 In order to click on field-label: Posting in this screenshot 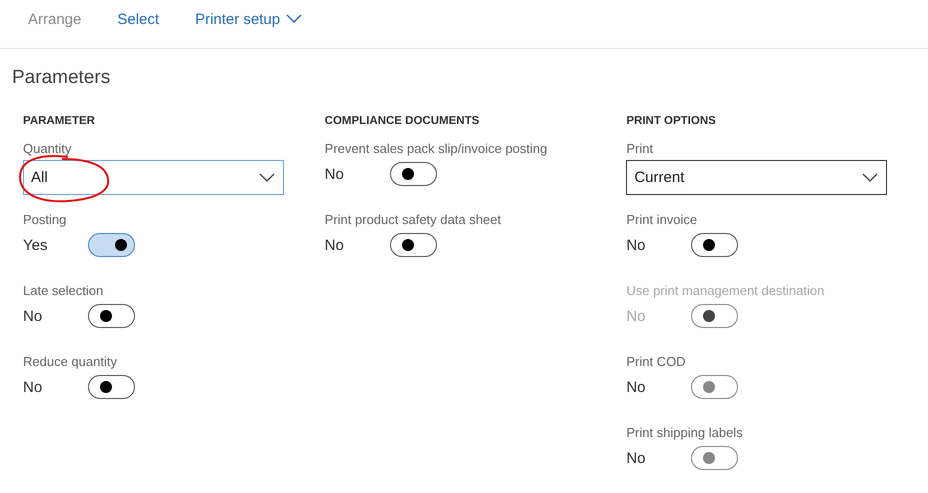, I will do `click(44, 219)`.